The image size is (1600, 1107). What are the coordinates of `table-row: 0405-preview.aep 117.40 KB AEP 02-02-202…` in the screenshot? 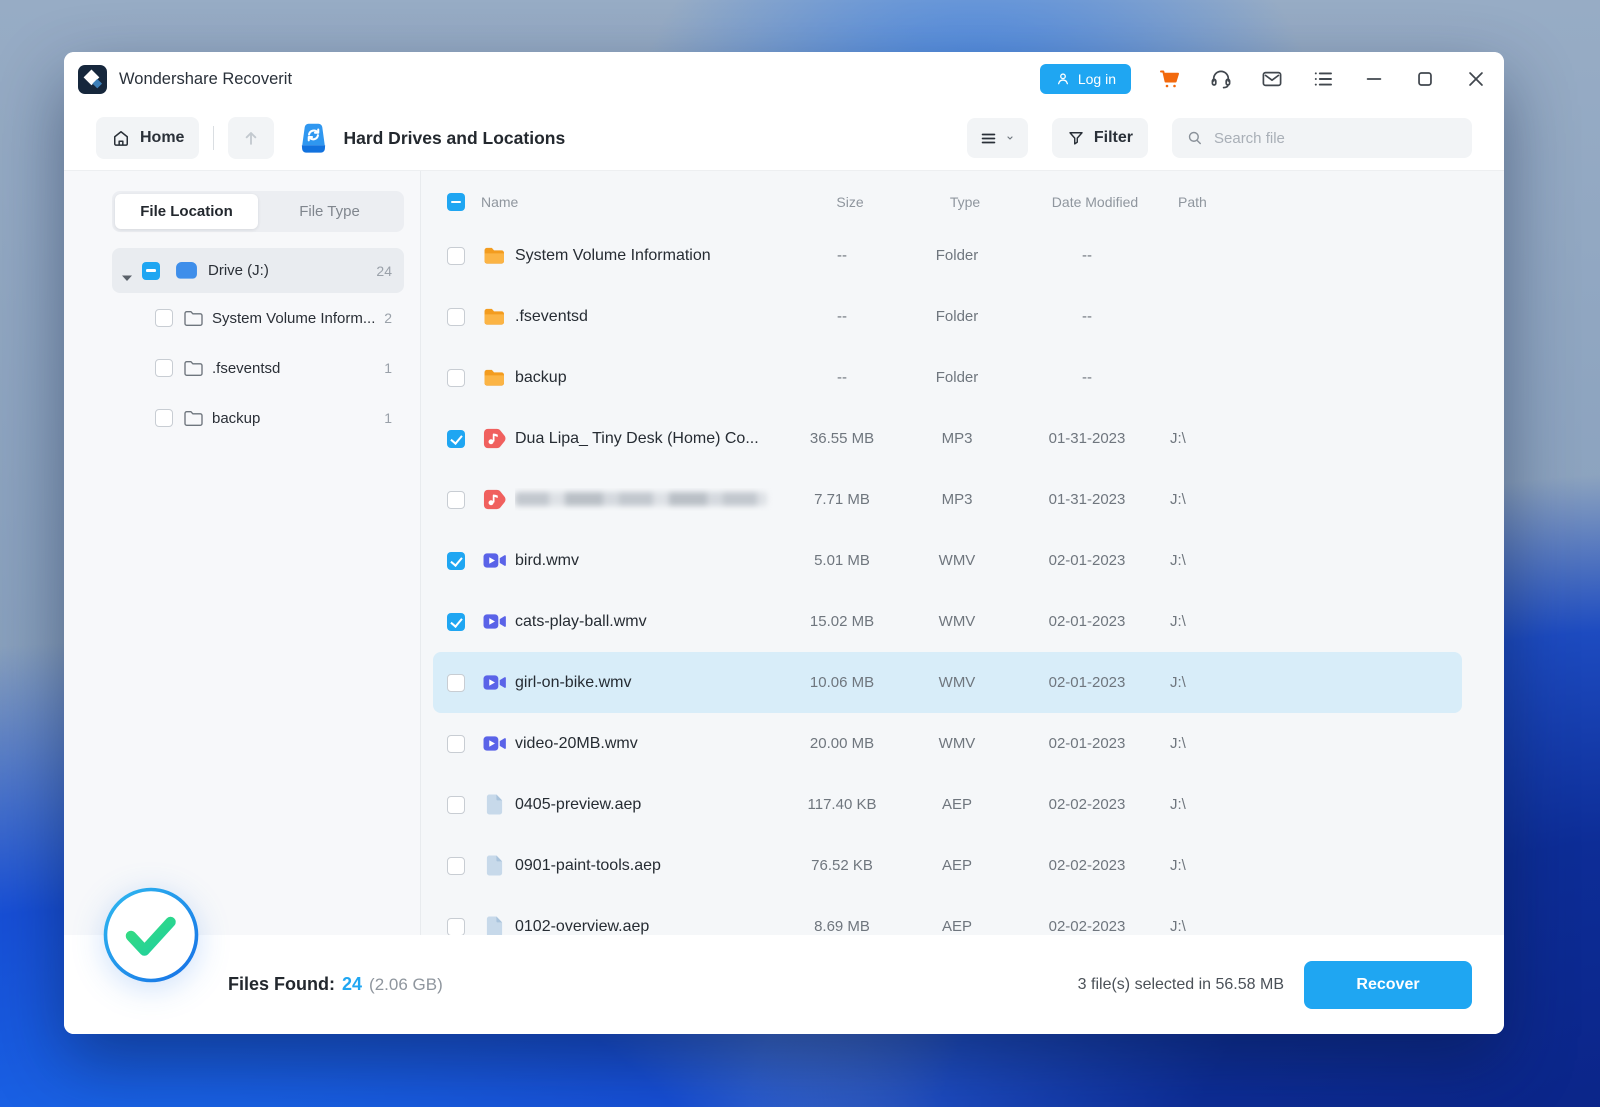 It's located at (947, 804).